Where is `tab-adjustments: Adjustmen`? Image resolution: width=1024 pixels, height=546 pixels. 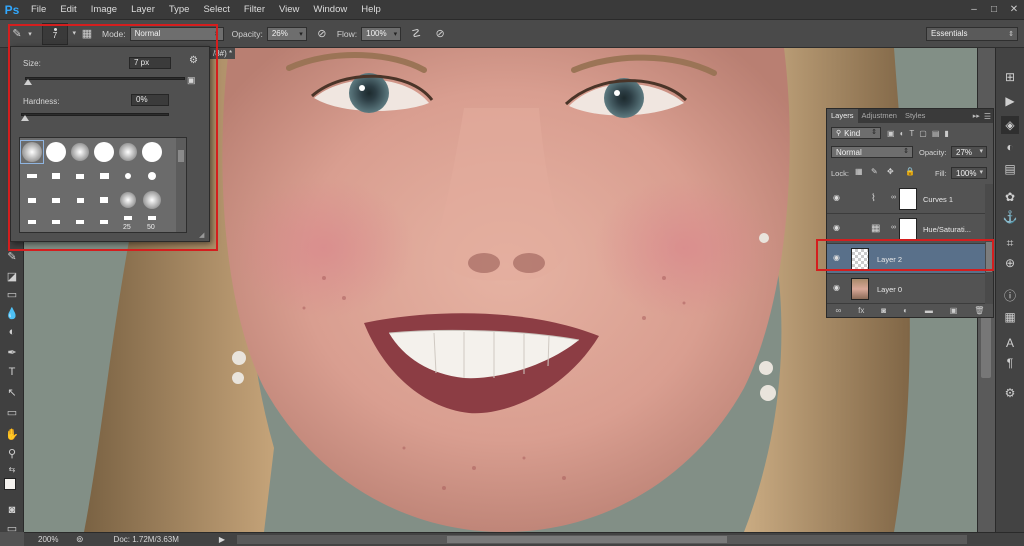 tab-adjustments: Adjustmen is located at coordinates (879, 116).